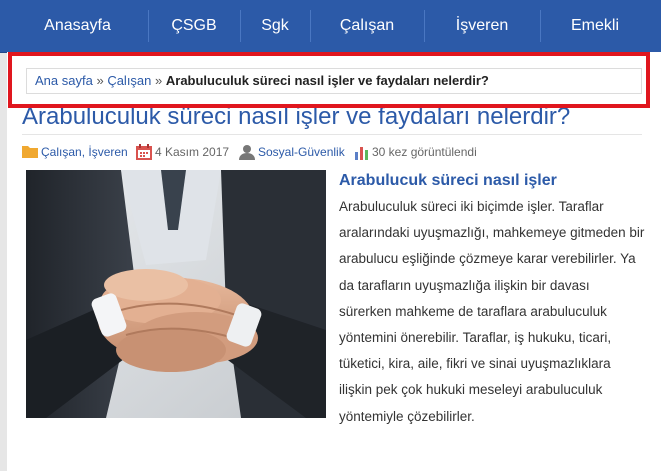 This screenshot has width=661, height=471. What do you see at coordinates (362, 153) in the screenshot?
I see `bar-chart-icon` at bounding box center [362, 153].